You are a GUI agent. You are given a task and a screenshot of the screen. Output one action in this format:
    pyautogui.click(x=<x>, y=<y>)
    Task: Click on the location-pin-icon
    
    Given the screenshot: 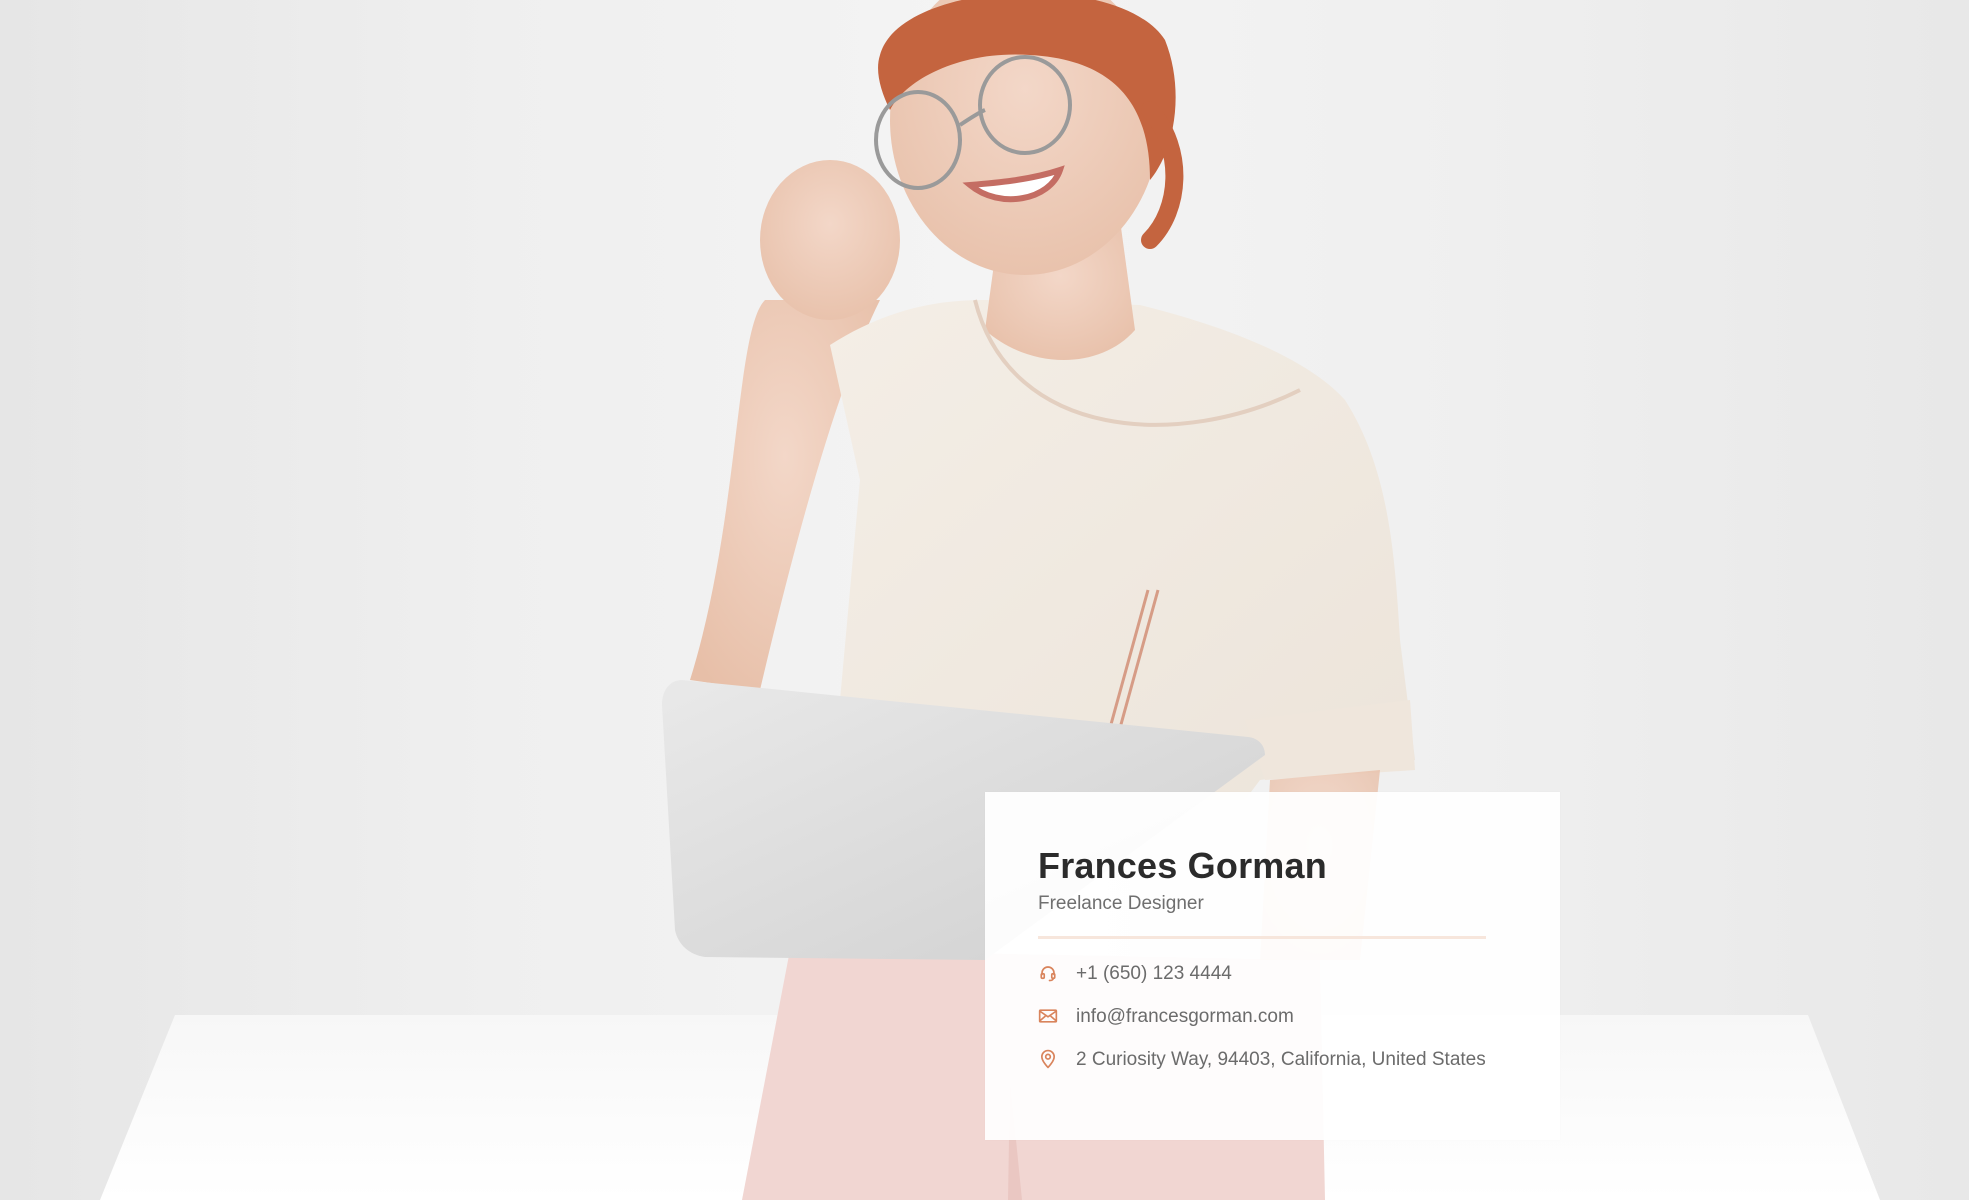 What is the action you would take?
    pyautogui.click(x=1048, y=1059)
    